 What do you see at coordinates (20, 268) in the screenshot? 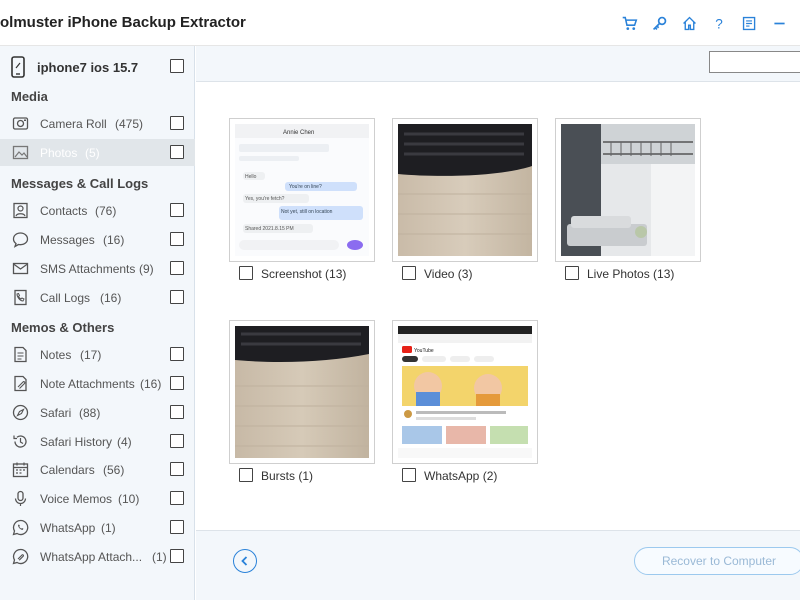
I see `envelope-icon` at bounding box center [20, 268].